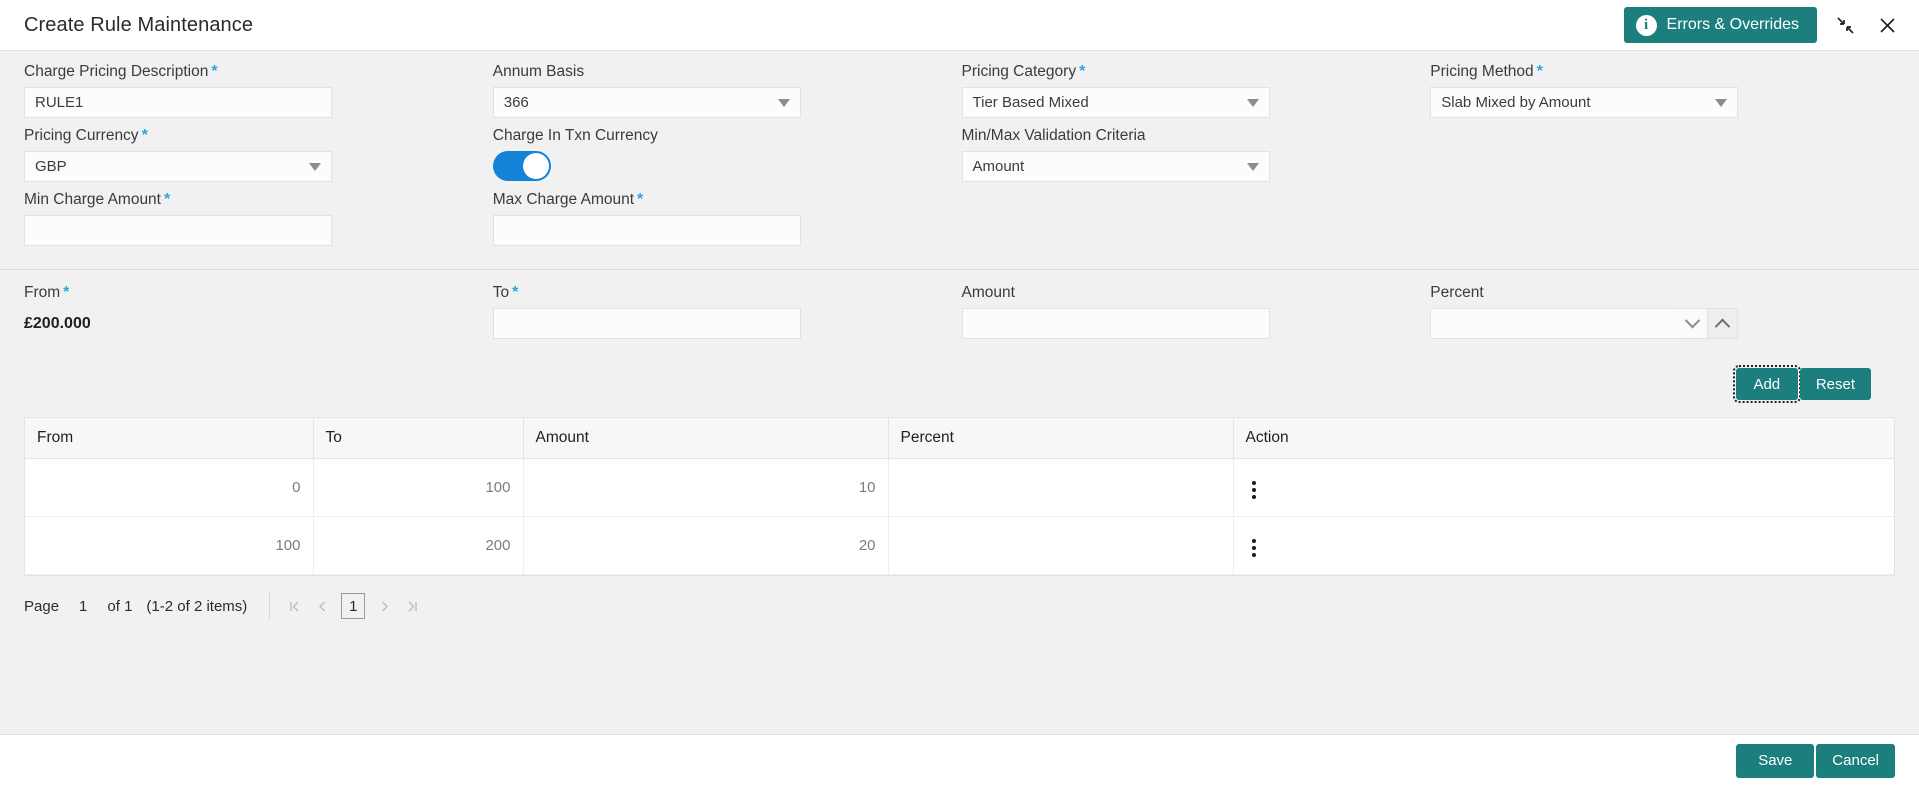  What do you see at coordinates (1845, 25) in the screenshot?
I see `collapse-icon` at bounding box center [1845, 25].